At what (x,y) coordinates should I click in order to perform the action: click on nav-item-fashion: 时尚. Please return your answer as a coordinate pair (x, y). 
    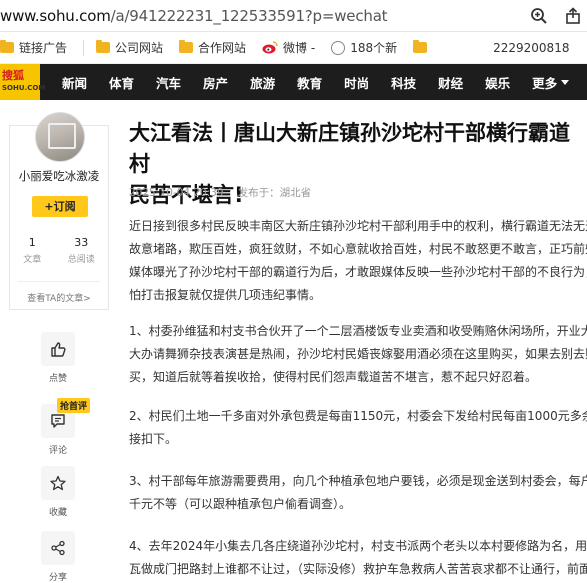
    Looking at the image, I should click on (356, 82).